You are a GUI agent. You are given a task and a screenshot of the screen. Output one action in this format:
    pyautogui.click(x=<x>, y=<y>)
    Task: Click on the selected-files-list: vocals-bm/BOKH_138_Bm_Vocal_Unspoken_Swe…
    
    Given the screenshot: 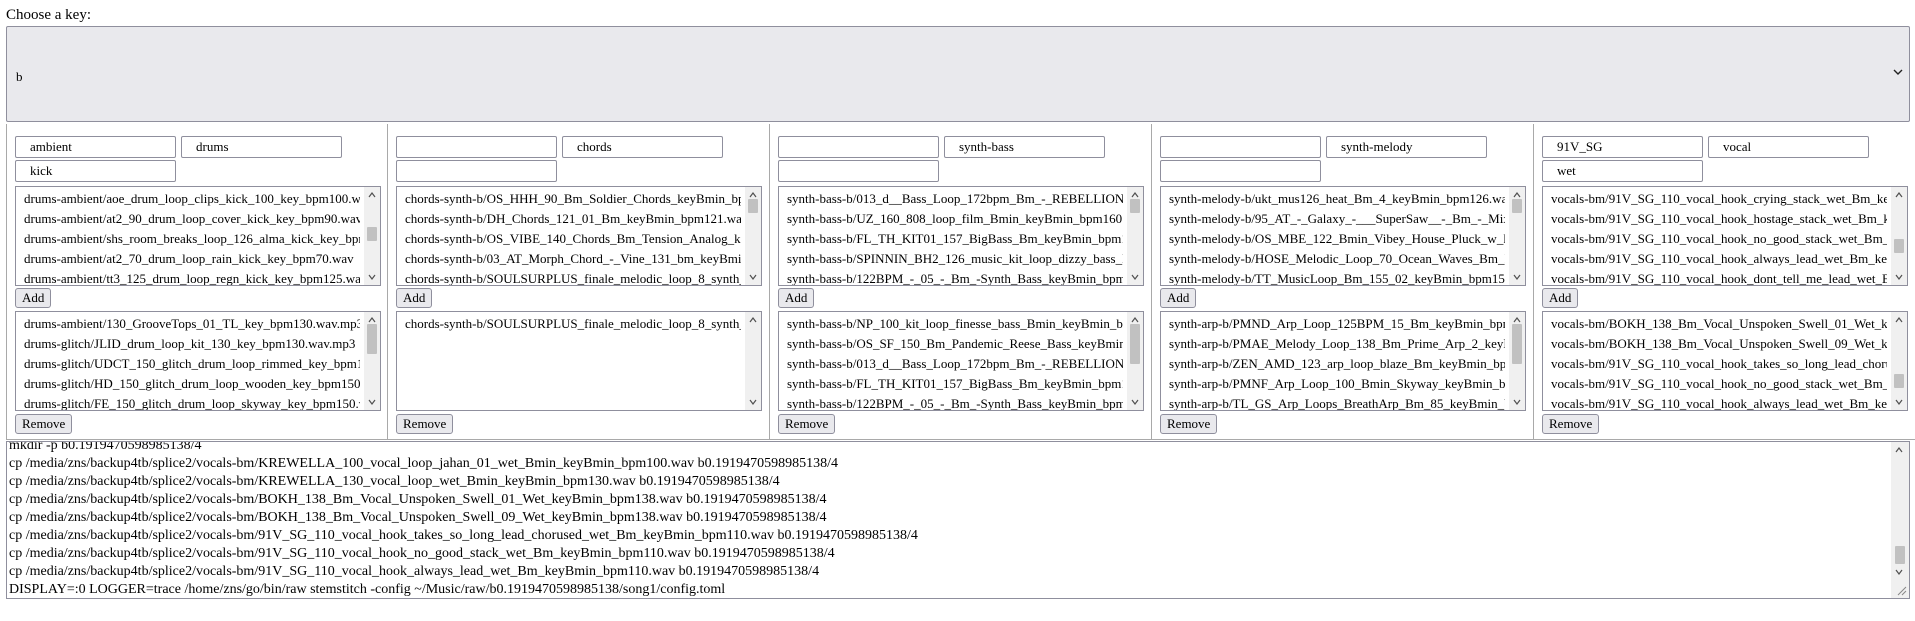 What is the action you would take?
    pyautogui.click(x=1725, y=361)
    